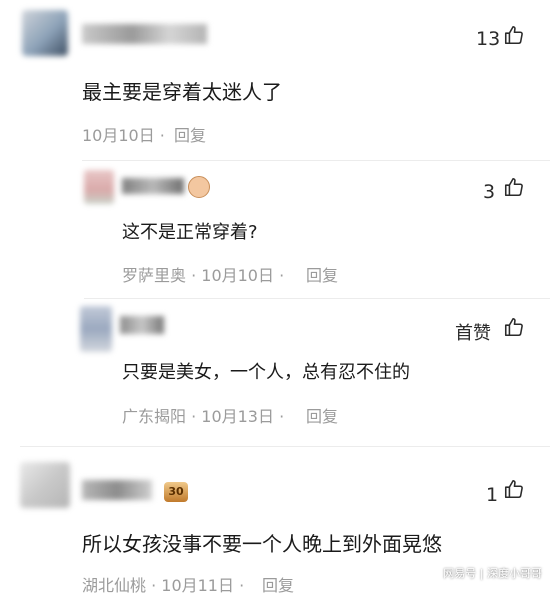 The height and width of the screenshot is (596, 550). What do you see at coordinates (262, 544) in the screenshot?
I see `comment-text: 所以女孩没事不要一个人晚上到外面晃悠` at bounding box center [262, 544].